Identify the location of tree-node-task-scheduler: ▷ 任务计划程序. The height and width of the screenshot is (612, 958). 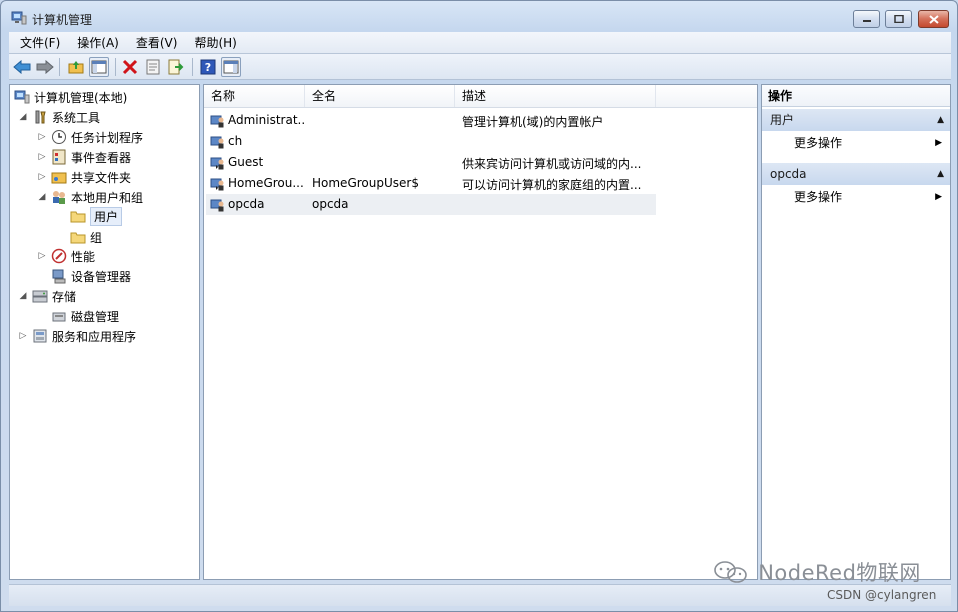
(90, 137).